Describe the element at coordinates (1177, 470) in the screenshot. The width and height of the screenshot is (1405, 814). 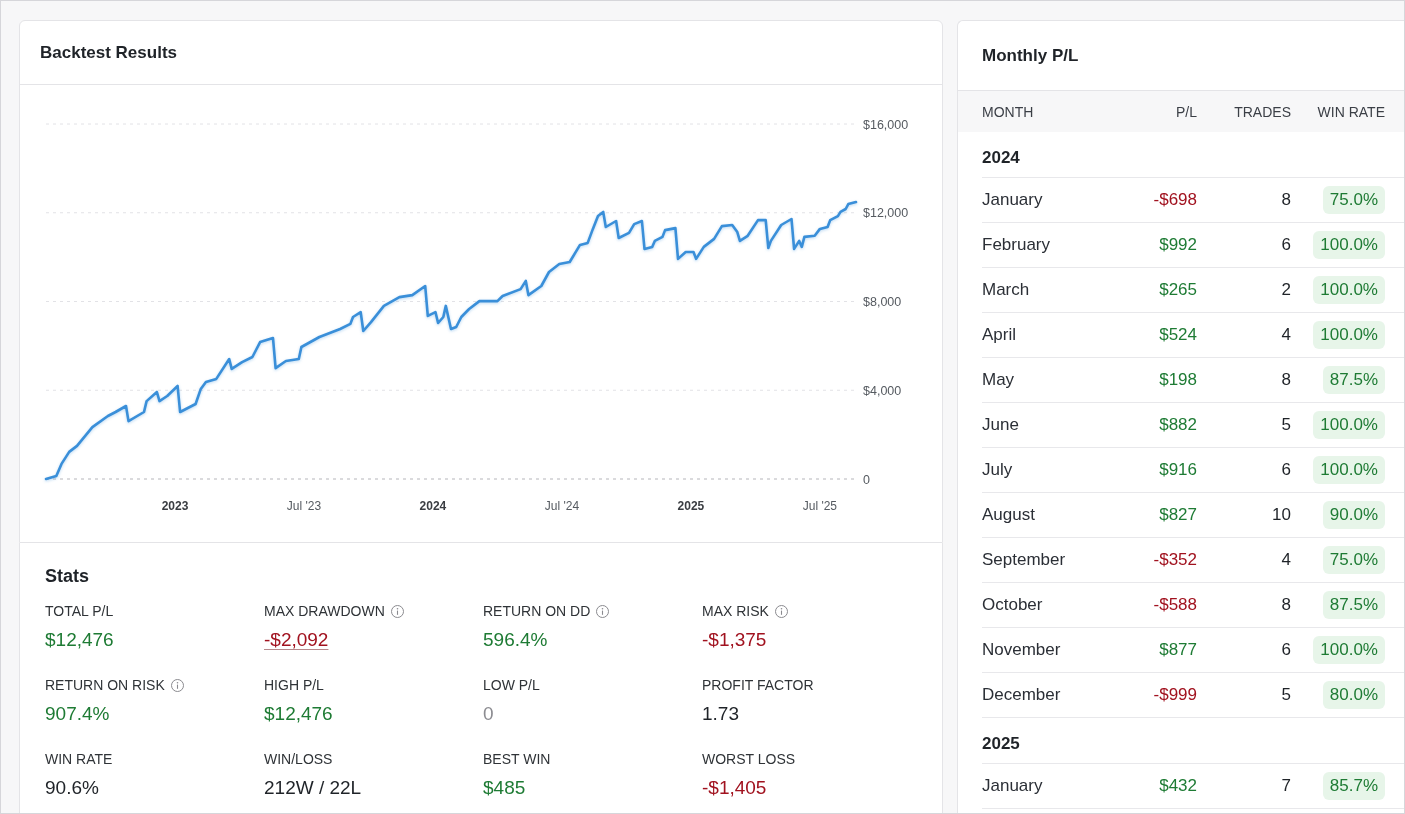
I see `pl-value: $916` at that location.